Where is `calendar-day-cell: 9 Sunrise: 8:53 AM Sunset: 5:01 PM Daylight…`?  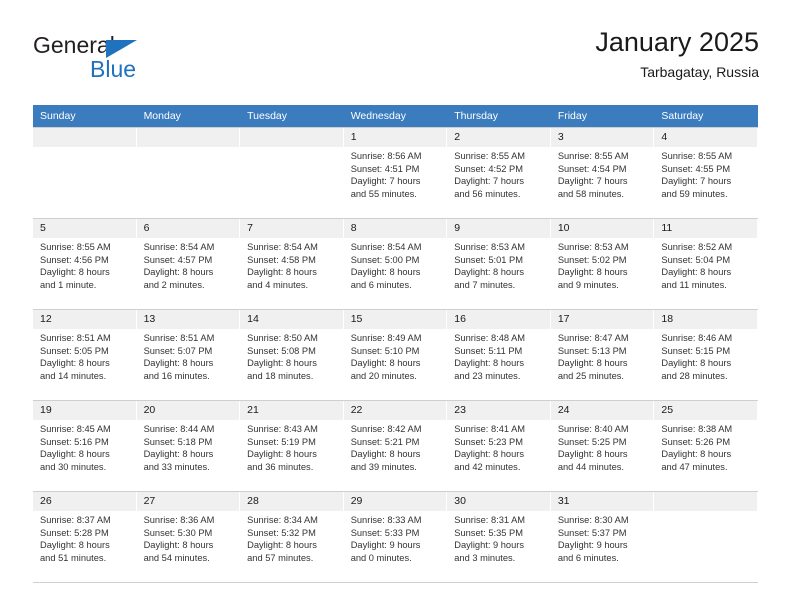 calendar-day-cell: 9 Sunrise: 8:53 AM Sunset: 5:01 PM Daylight… is located at coordinates (499, 264).